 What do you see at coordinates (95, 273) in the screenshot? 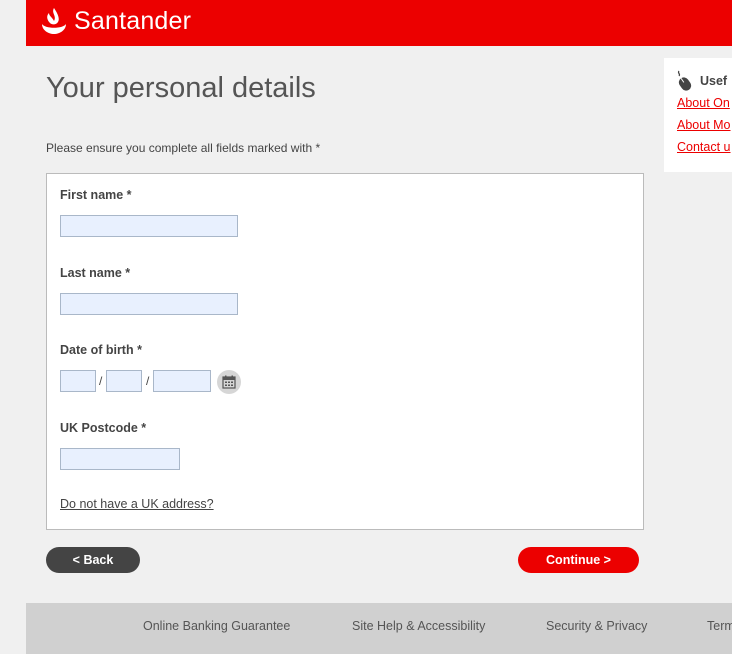
I see `last-name-label: Last name *` at bounding box center [95, 273].